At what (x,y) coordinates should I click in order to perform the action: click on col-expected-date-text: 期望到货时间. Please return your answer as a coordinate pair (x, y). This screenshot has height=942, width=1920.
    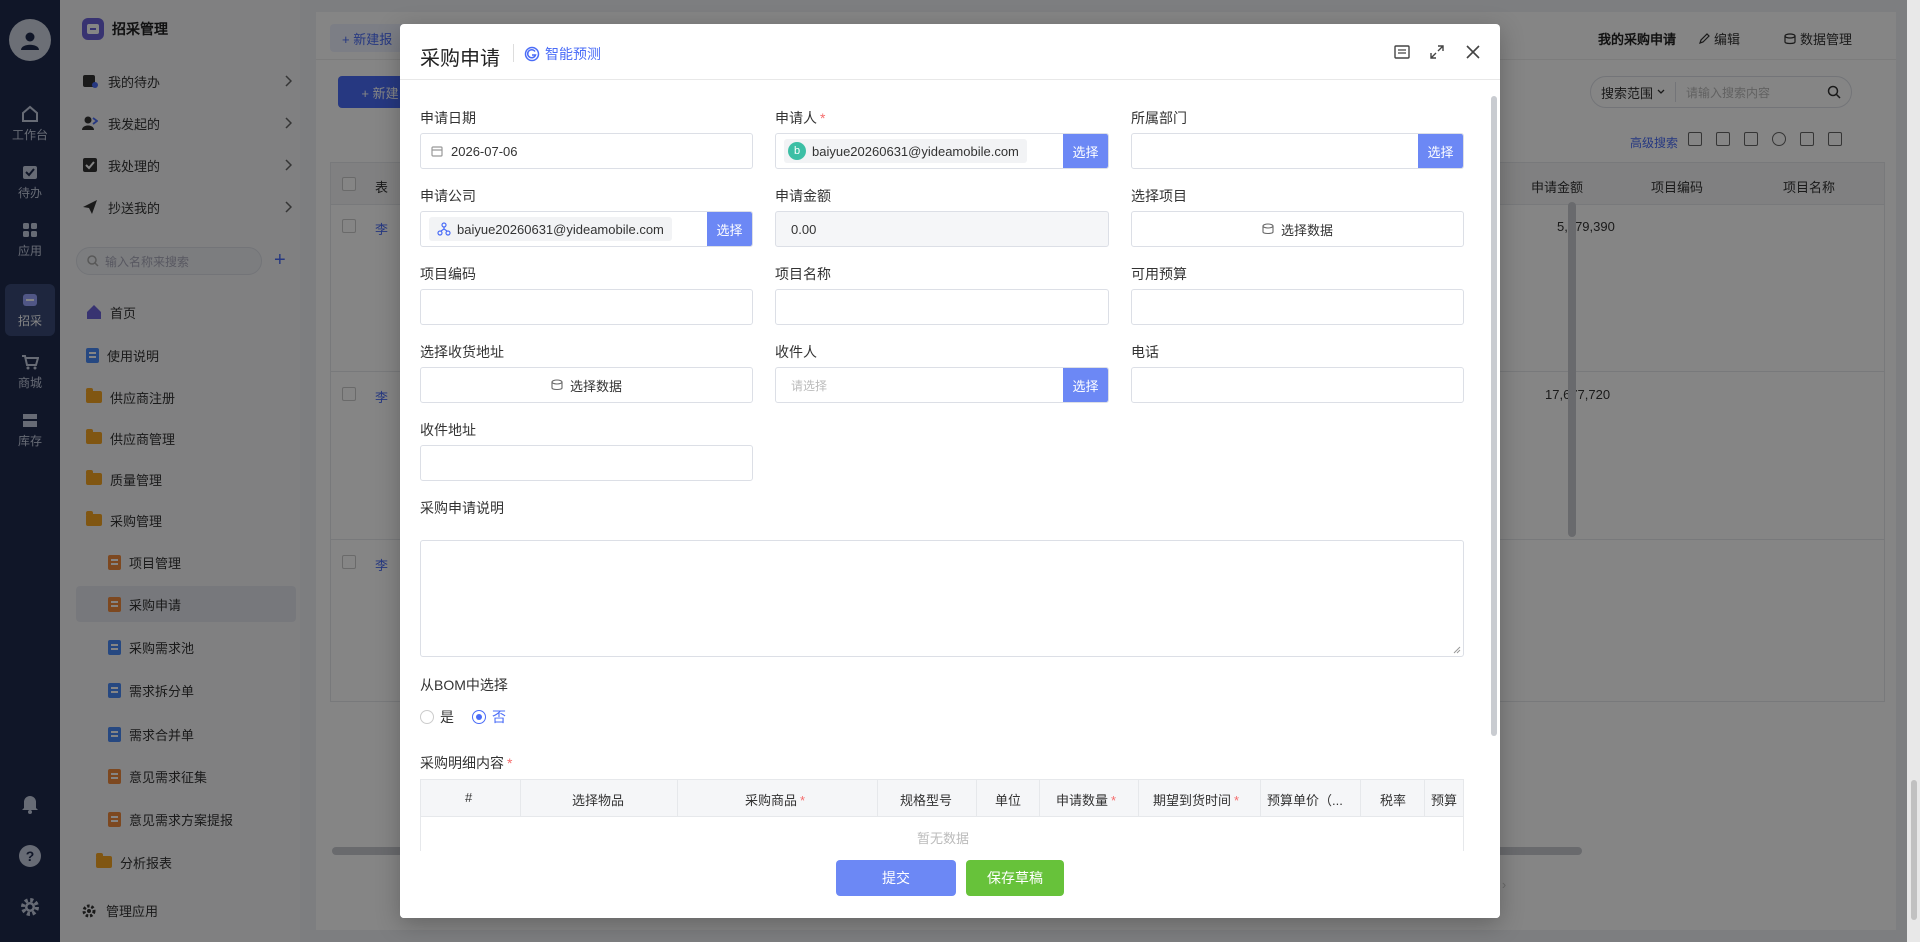
    Looking at the image, I should click on (1192, 800).